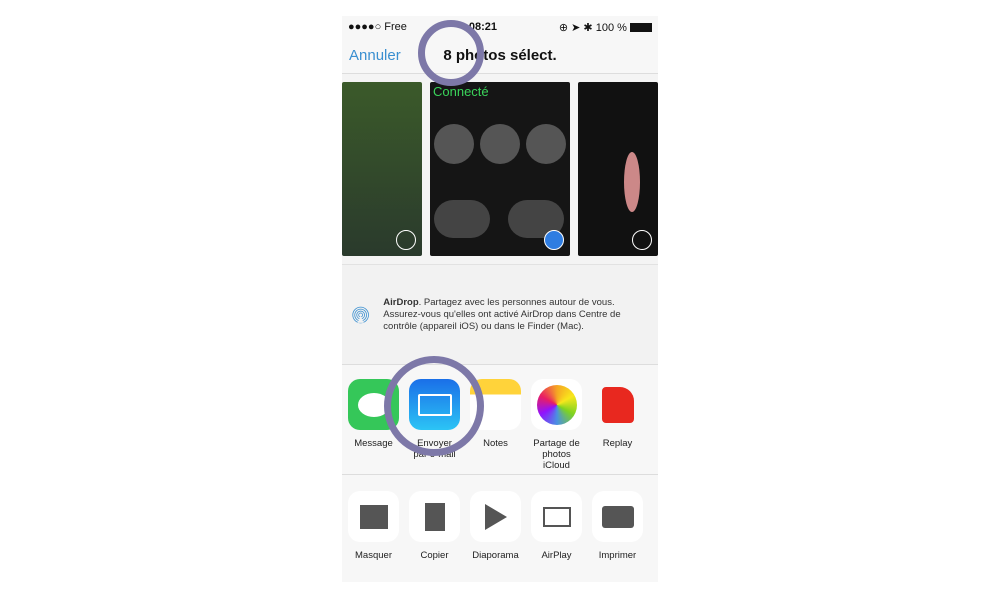 The height and width of the screenshot is (600, 1000). Describe the element at coordinates (434, 516) in the screenshot. I see `copy-icon` at that location.